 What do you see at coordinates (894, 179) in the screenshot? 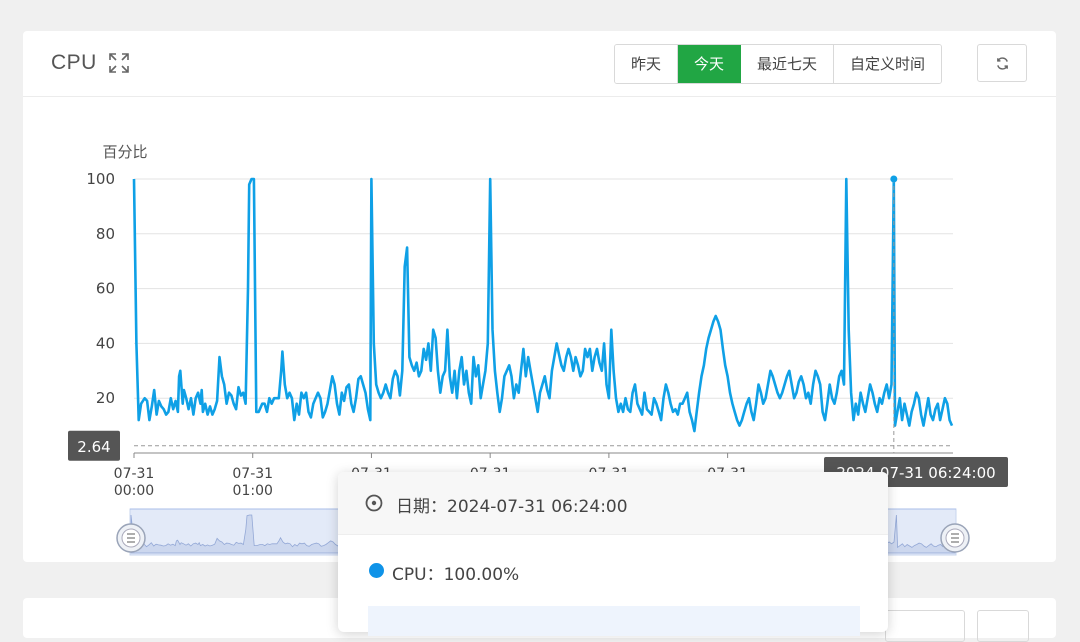
I see `highlight-point` at bounding box center [894, 179].